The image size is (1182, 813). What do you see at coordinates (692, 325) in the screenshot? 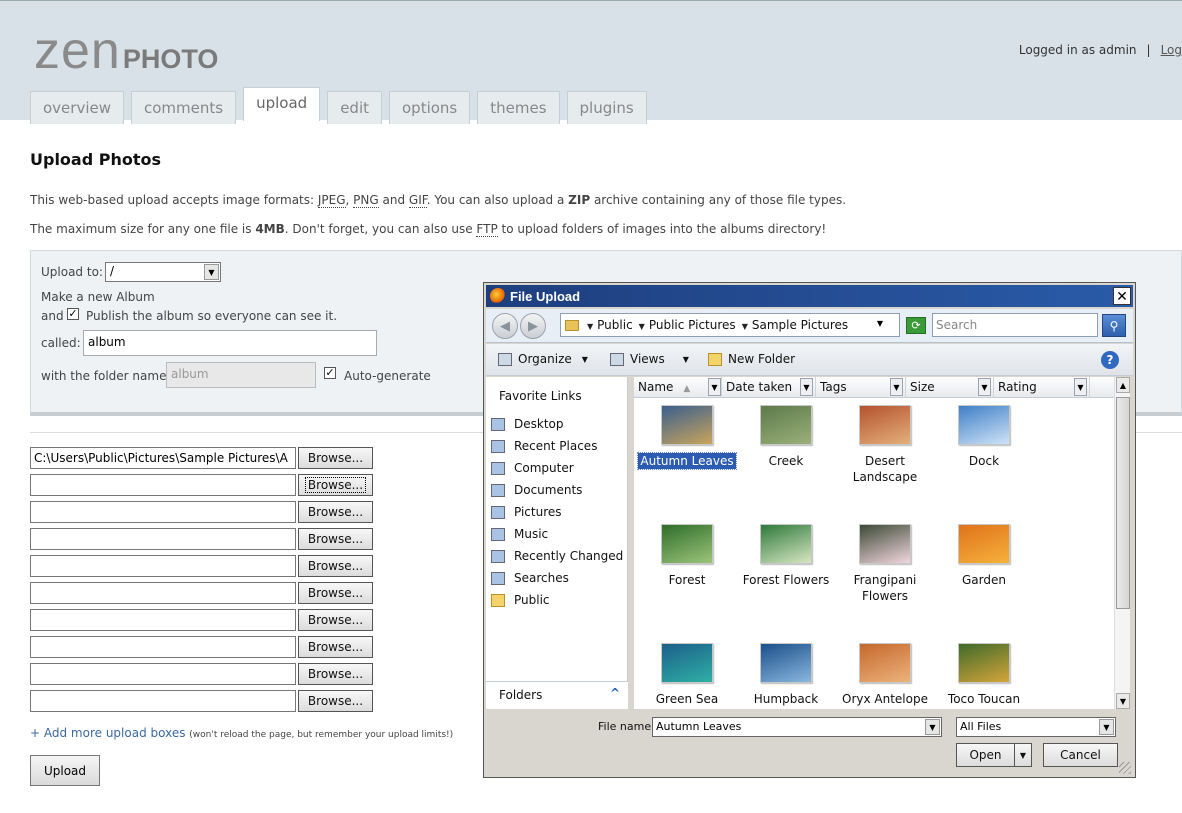
I see `breadcrumb-label: Public Pictures` at bounding box center [692, 325].